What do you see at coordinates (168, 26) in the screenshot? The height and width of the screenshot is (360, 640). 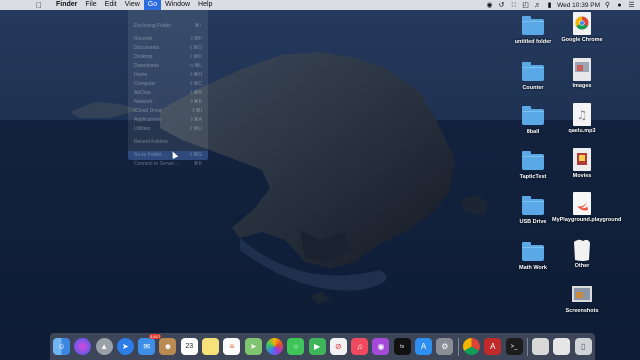 I see `go-menu-item: Enclosing Folder ⌘↑` at bounding box center [168, 26].